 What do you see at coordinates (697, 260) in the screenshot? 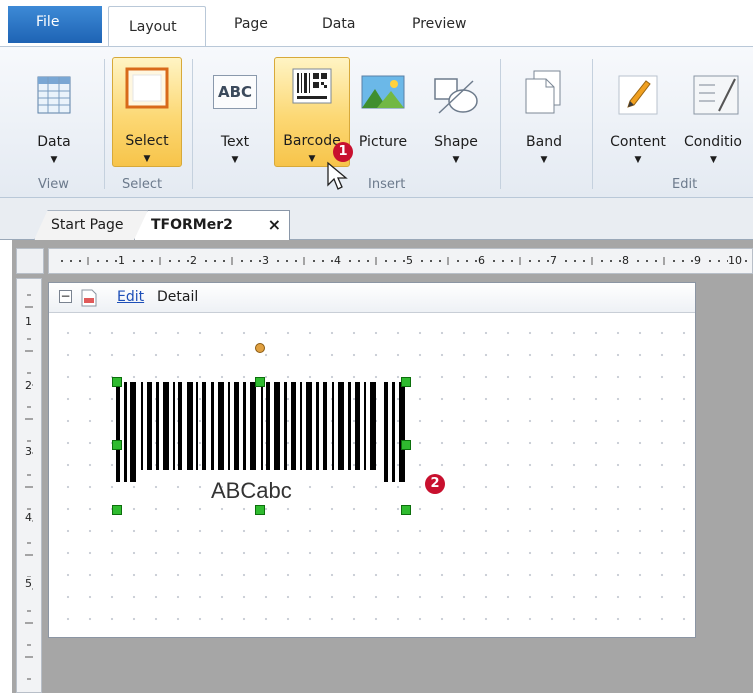
I see `hruler-number: 9` at bounding box center [697, 260].